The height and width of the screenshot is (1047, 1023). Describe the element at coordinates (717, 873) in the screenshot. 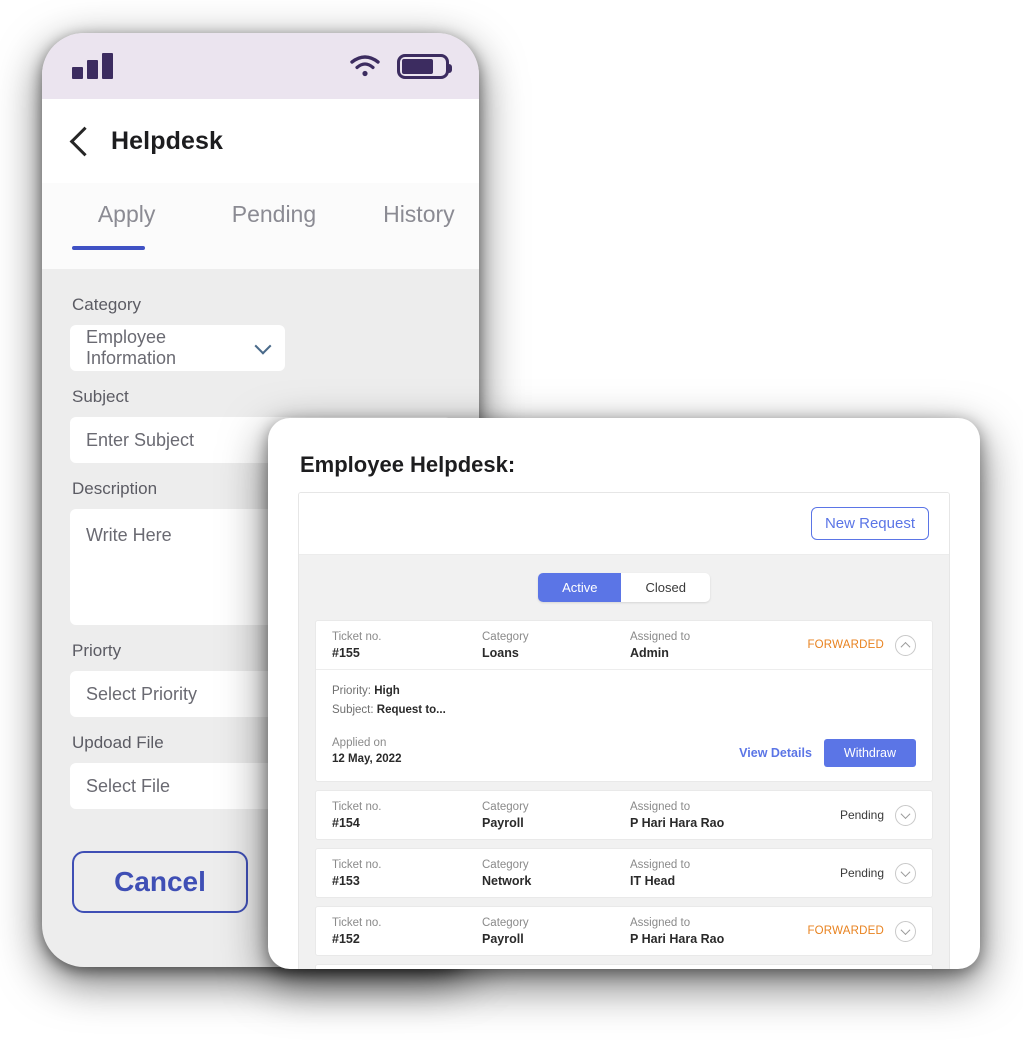

I see `assigned-to-cell: Assigned to IT Head` at that location.